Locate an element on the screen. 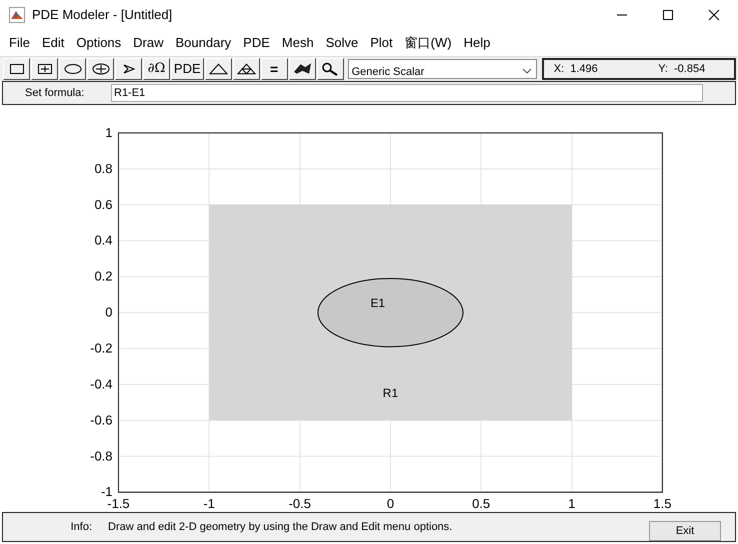  menu-item: Solve is located at coordinates (342, 42).